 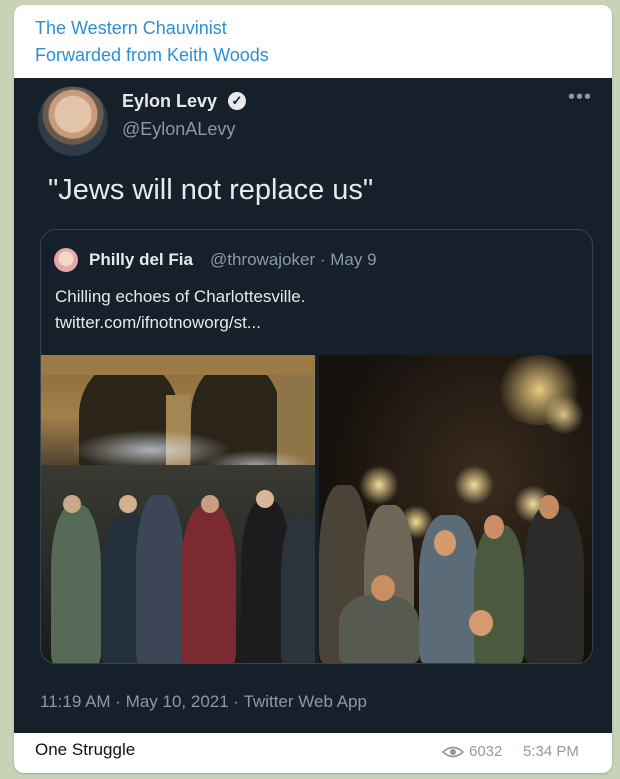 What do you see at coordinates (141, 259) in the screenshot?
I see `quoted-author-name: Philly del Fia` at bounding box center [141, 259].